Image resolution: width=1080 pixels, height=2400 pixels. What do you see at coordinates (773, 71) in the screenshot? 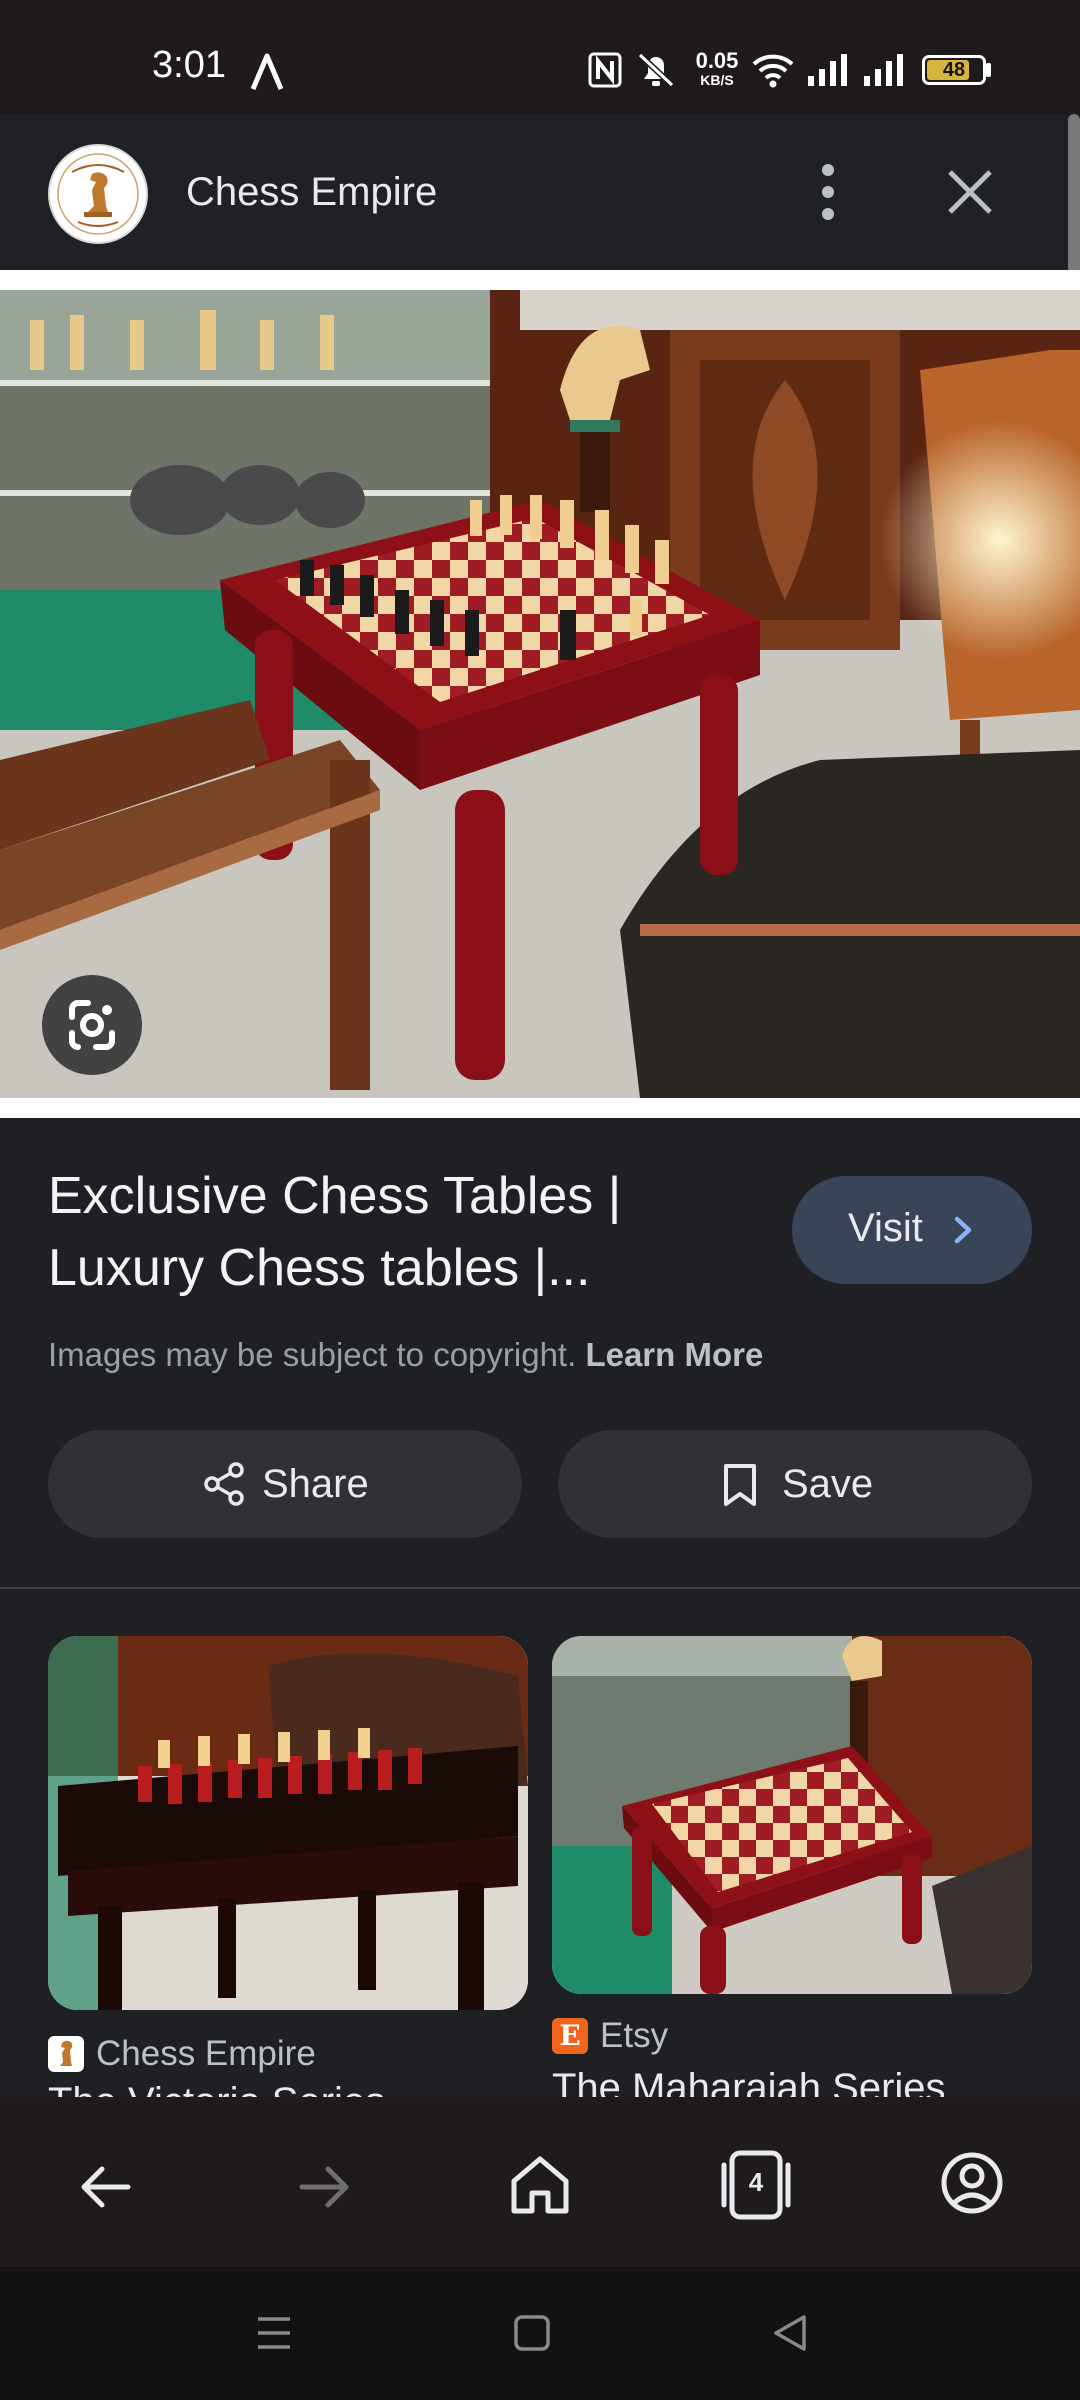
I see `wifi-icon` at bounding box center [773, 71].